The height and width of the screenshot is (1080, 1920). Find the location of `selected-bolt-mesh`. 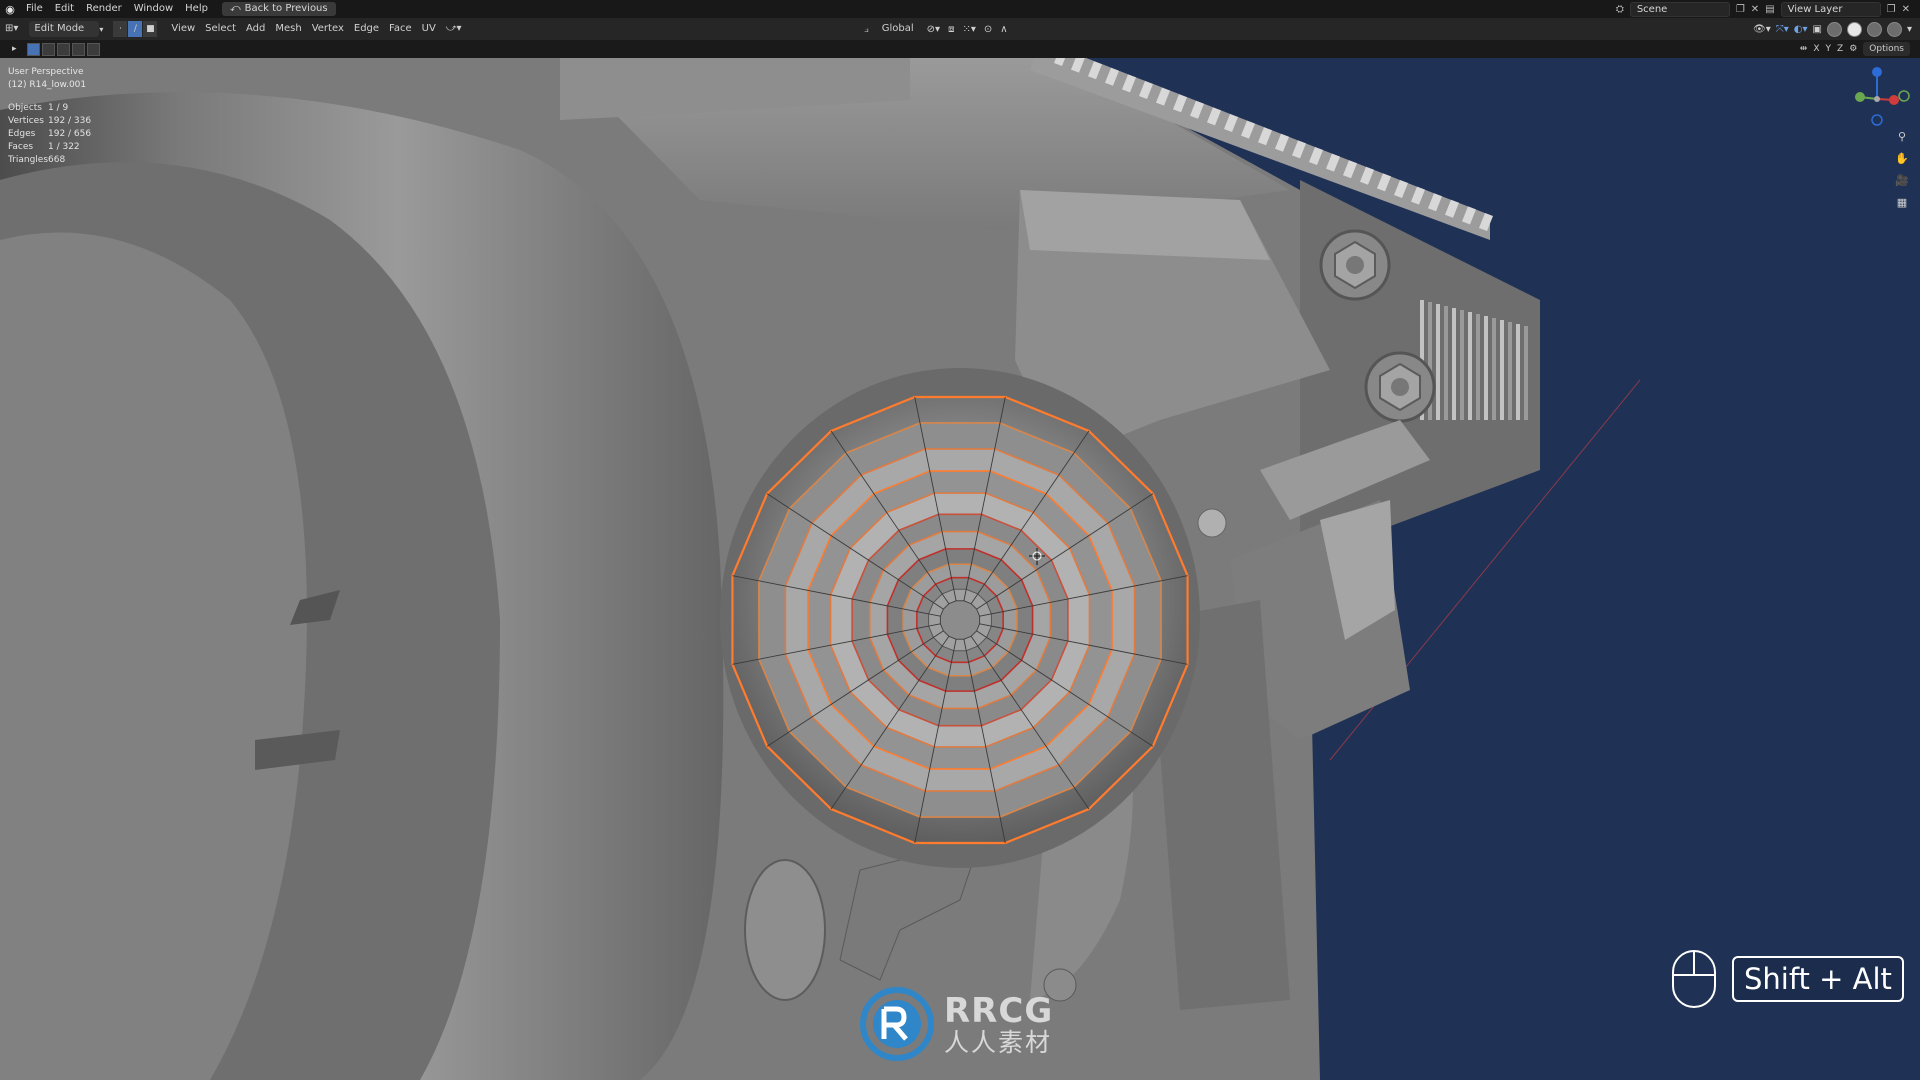

selected-bolt-mesh is located at coordinates (960, 620).